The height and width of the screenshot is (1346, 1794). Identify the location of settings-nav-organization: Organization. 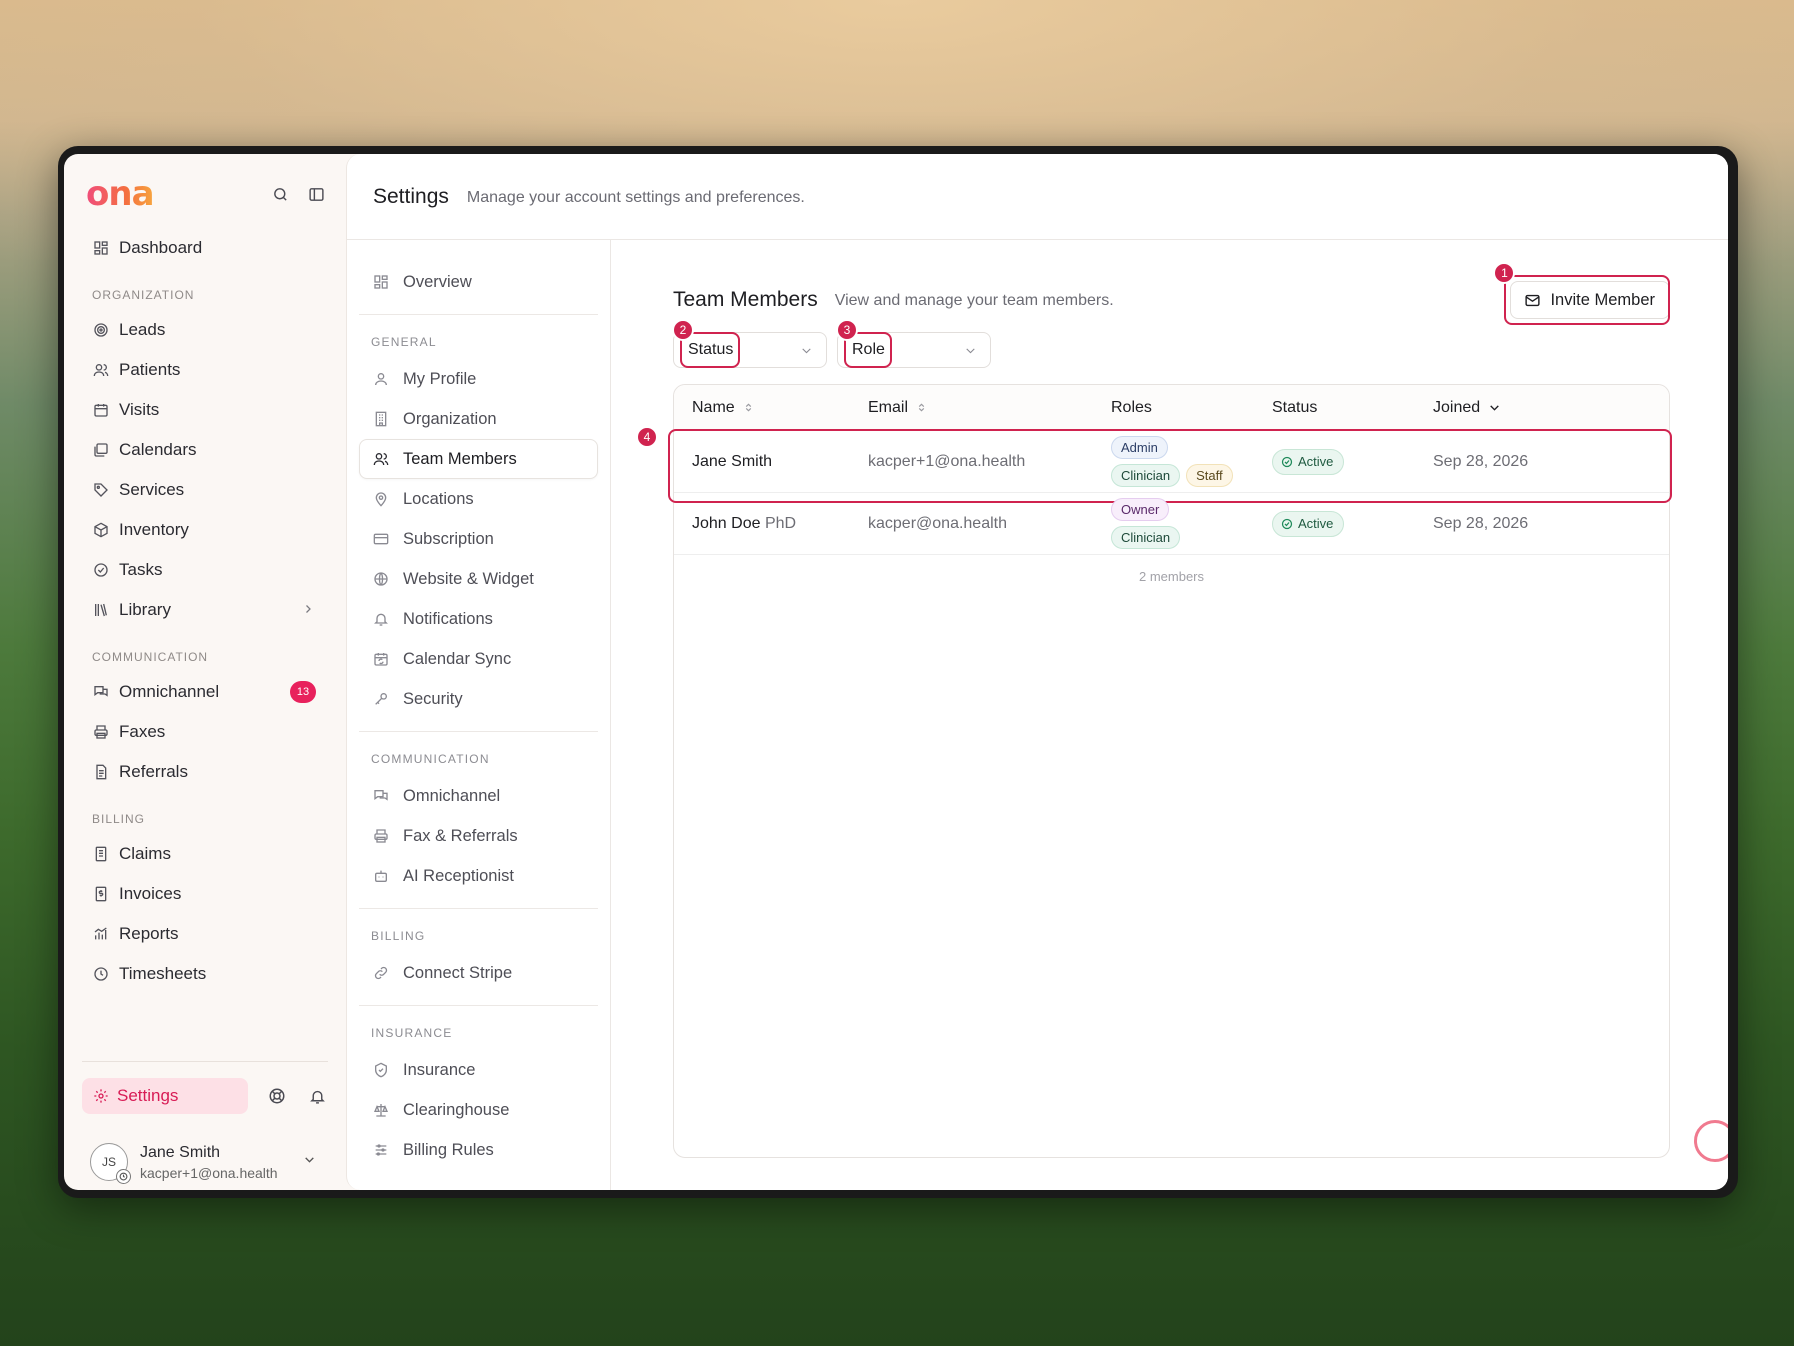
(478, 419).